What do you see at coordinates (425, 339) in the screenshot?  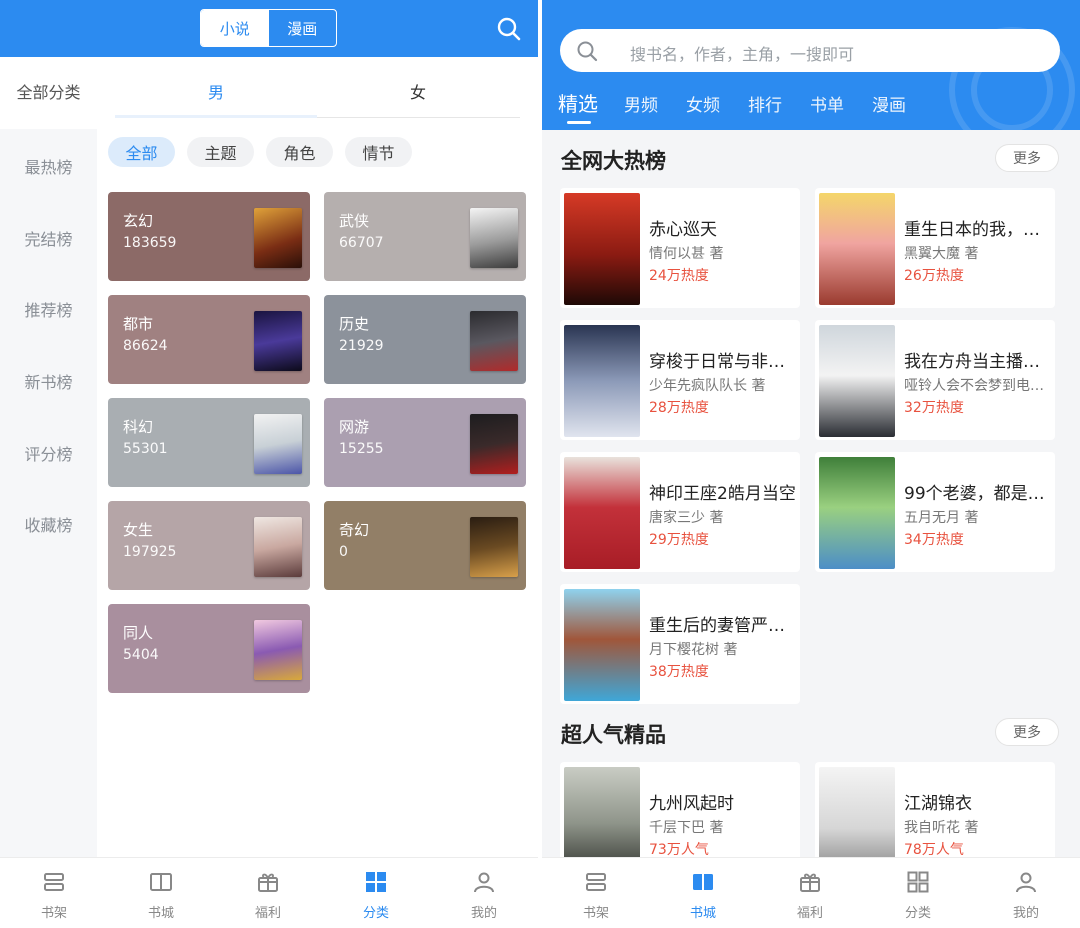 I see `category-card: 历史 21929` at bounding box center [425, 339].